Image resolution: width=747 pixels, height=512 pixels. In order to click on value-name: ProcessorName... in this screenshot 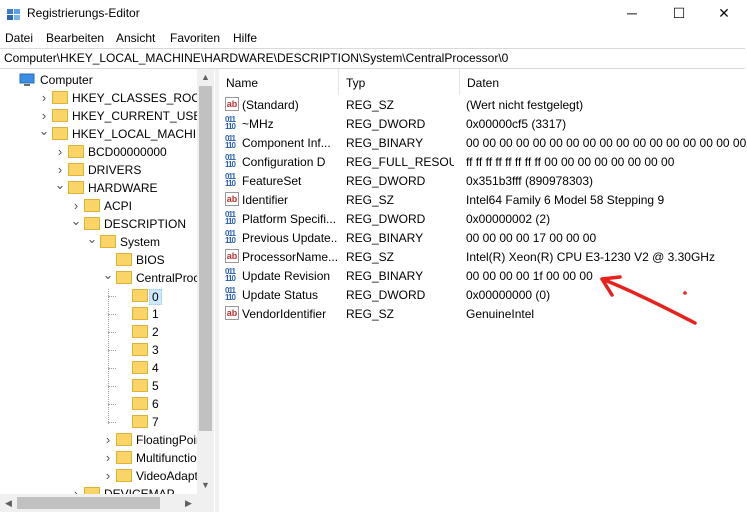, I will do `click(289, 257)`.